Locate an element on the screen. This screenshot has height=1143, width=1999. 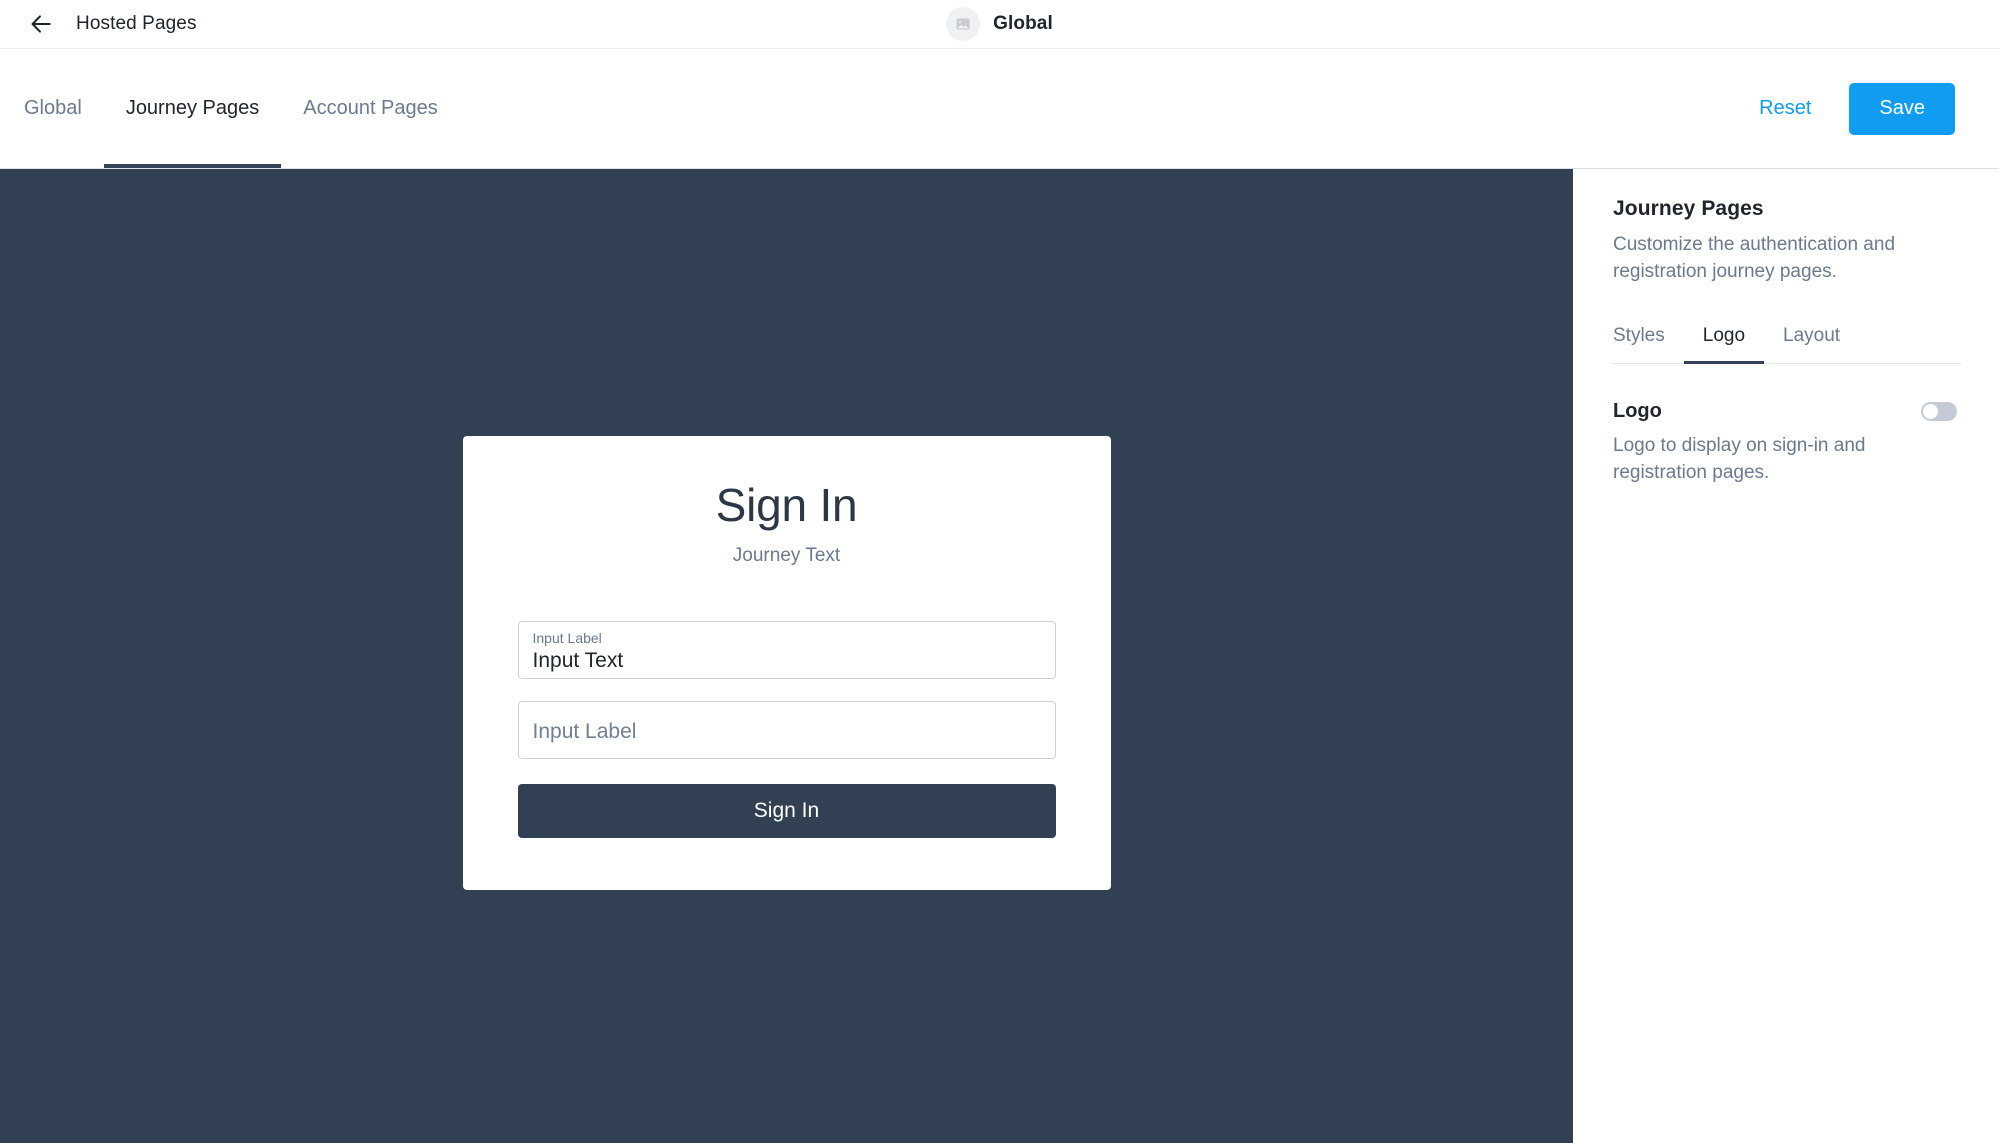
logo-toggle is located at coordinates (1939, 411).